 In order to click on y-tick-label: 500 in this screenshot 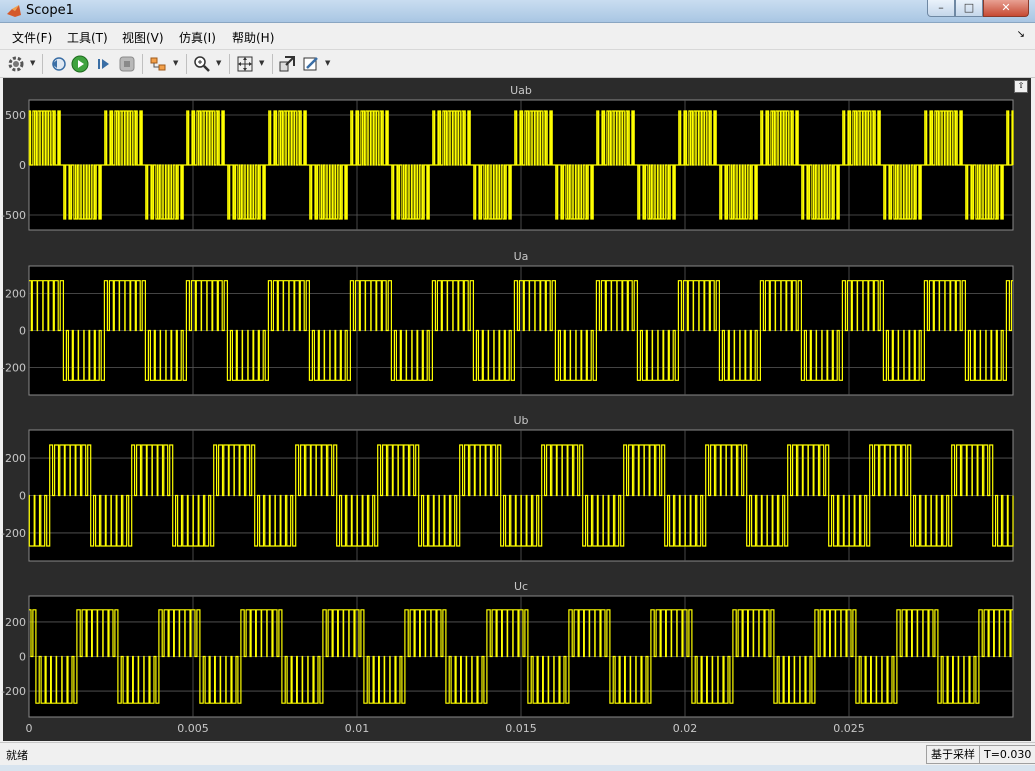, I will do `click(15, 115)`.